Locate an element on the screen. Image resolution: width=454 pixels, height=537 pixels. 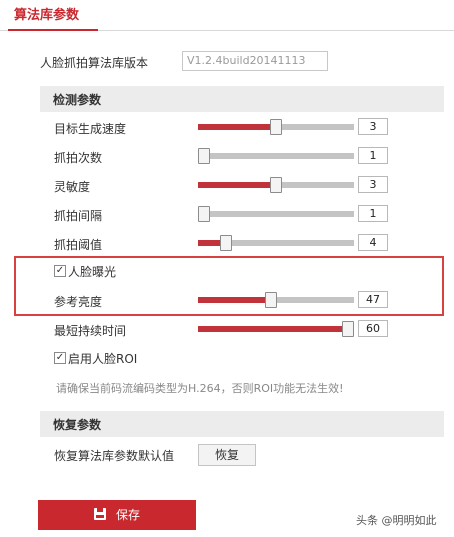
tab-bar: 算法库参数 is located at coordinates (227, 15).